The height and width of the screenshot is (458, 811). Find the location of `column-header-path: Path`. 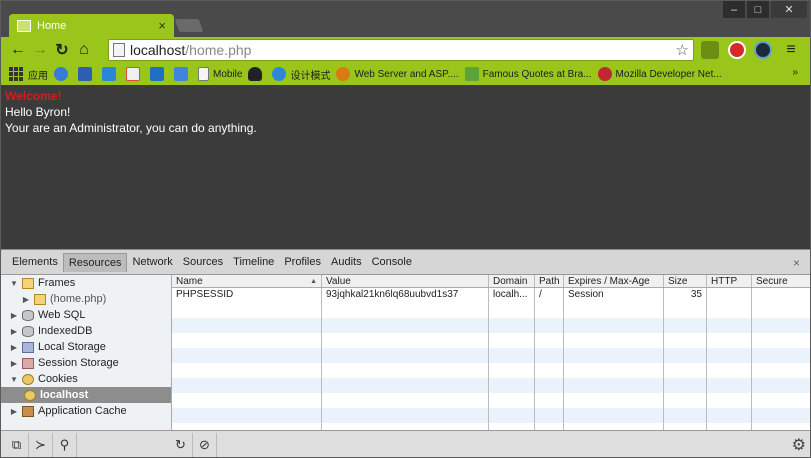

column-header-path: Path is located at coordinates (549, 281).